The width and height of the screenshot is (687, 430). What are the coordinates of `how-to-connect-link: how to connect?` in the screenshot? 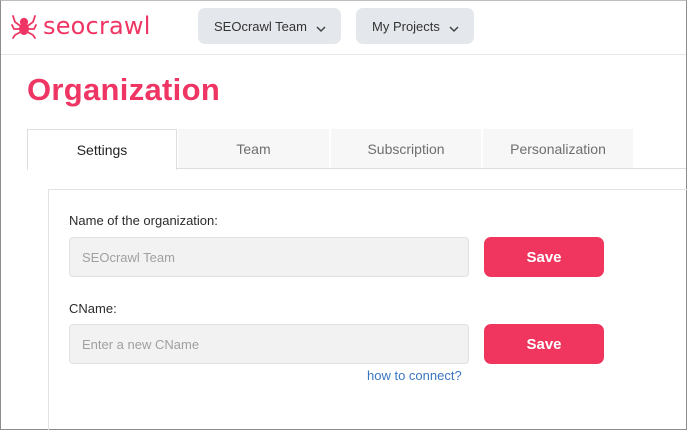 It's located at (414, 375).